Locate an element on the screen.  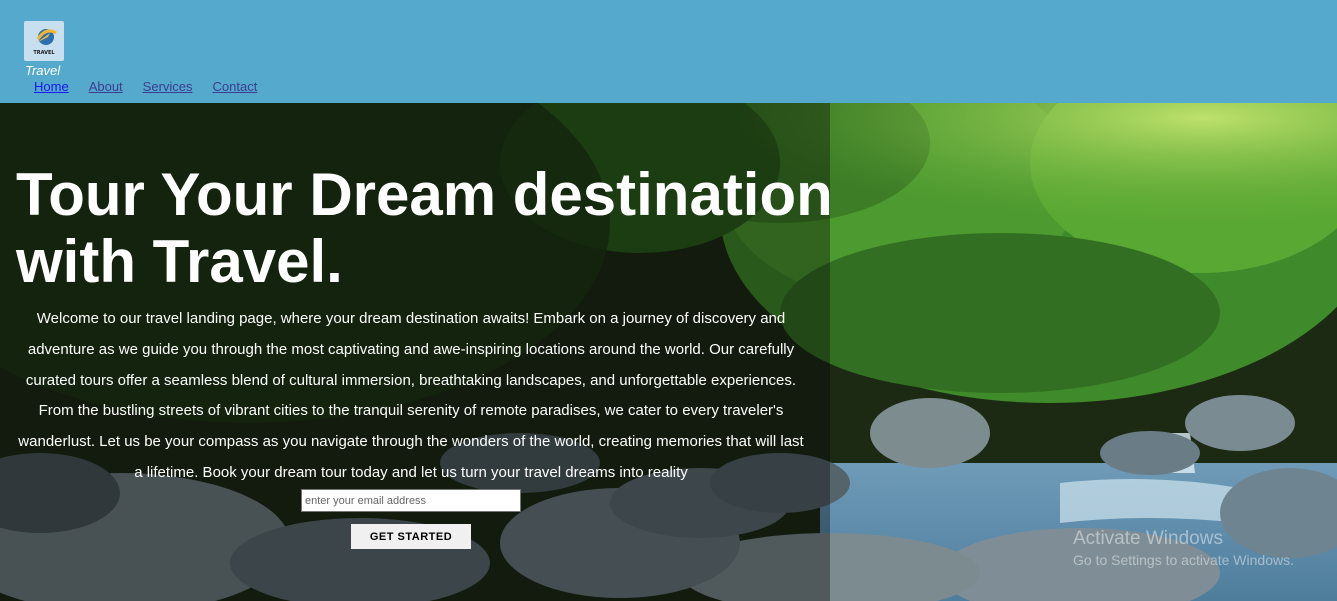
get-started-button: GET STARTED is located at coordinates (411, 536).